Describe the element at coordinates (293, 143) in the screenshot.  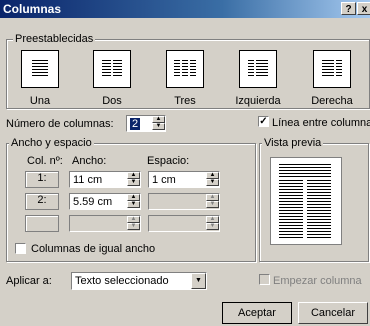
I see `preview-legend: Vista previa` at that location.